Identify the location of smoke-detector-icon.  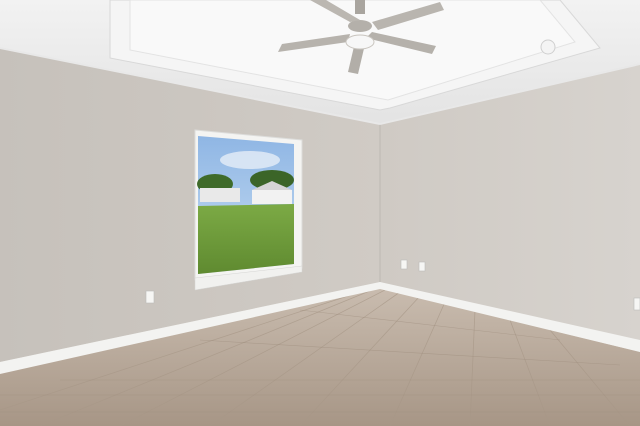
(548, 47).